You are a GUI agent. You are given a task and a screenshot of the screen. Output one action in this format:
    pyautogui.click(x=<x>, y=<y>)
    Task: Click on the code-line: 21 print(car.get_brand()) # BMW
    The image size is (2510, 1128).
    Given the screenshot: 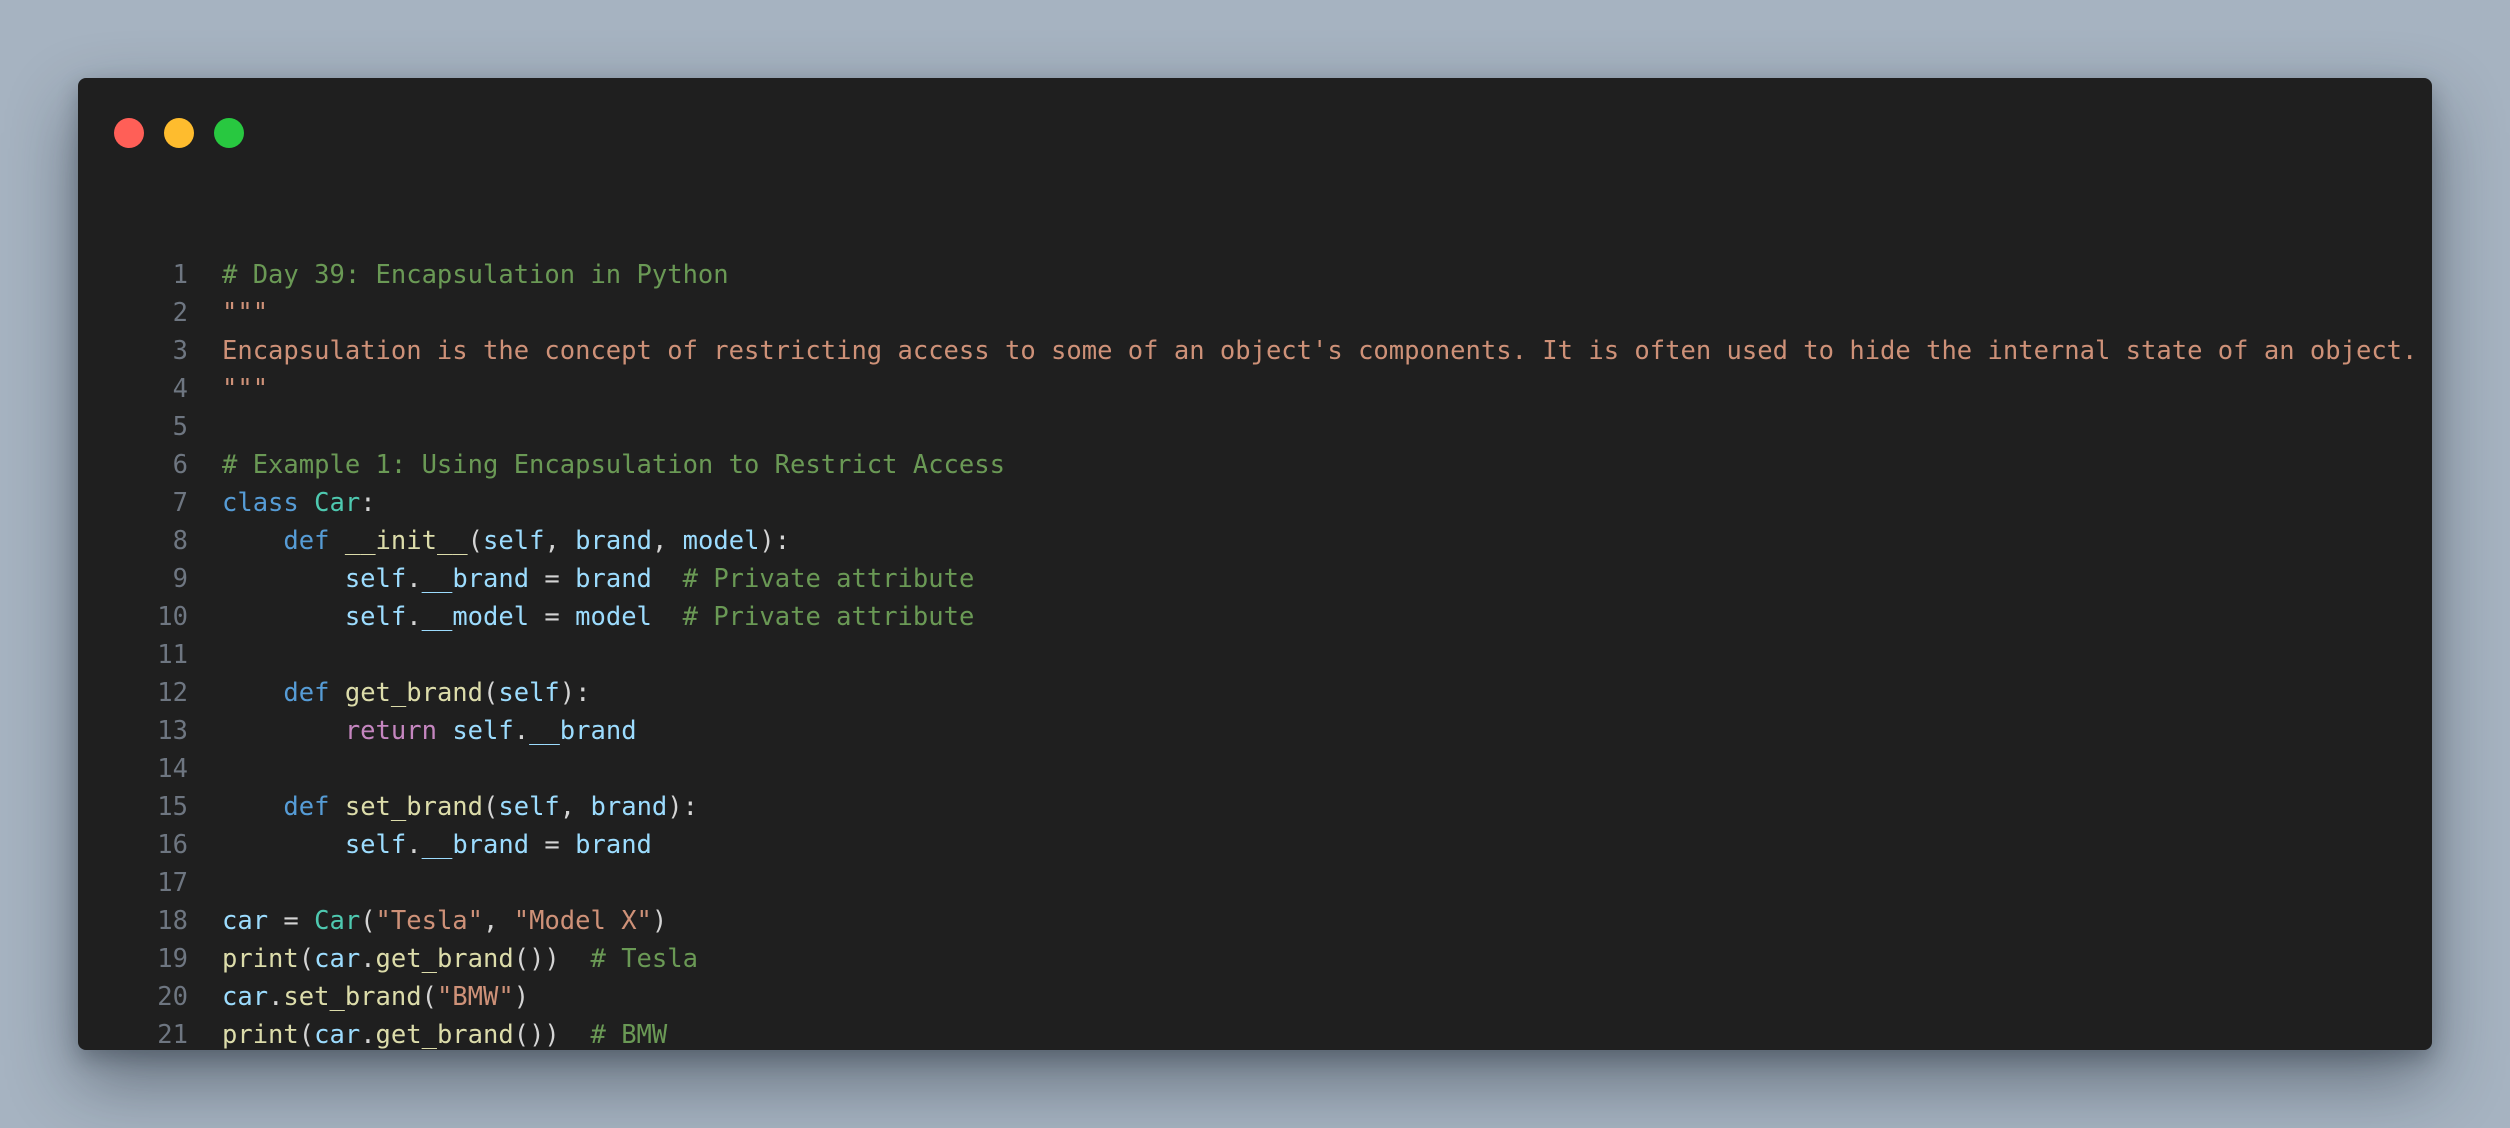 What is the action you would take?
    pyautogui.click(x=1255, y=1033)
    